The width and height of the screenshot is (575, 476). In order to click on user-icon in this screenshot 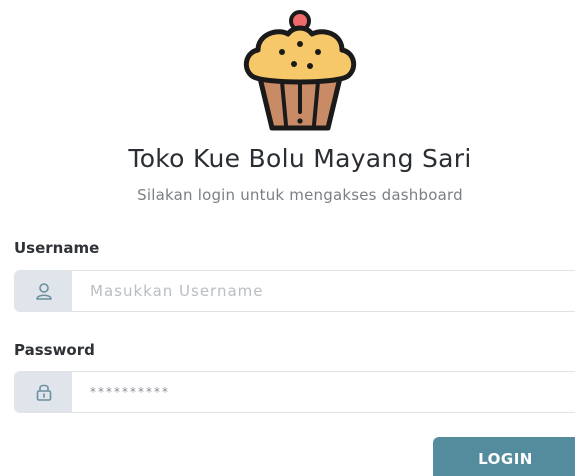, I will do `click(43, 291)`.